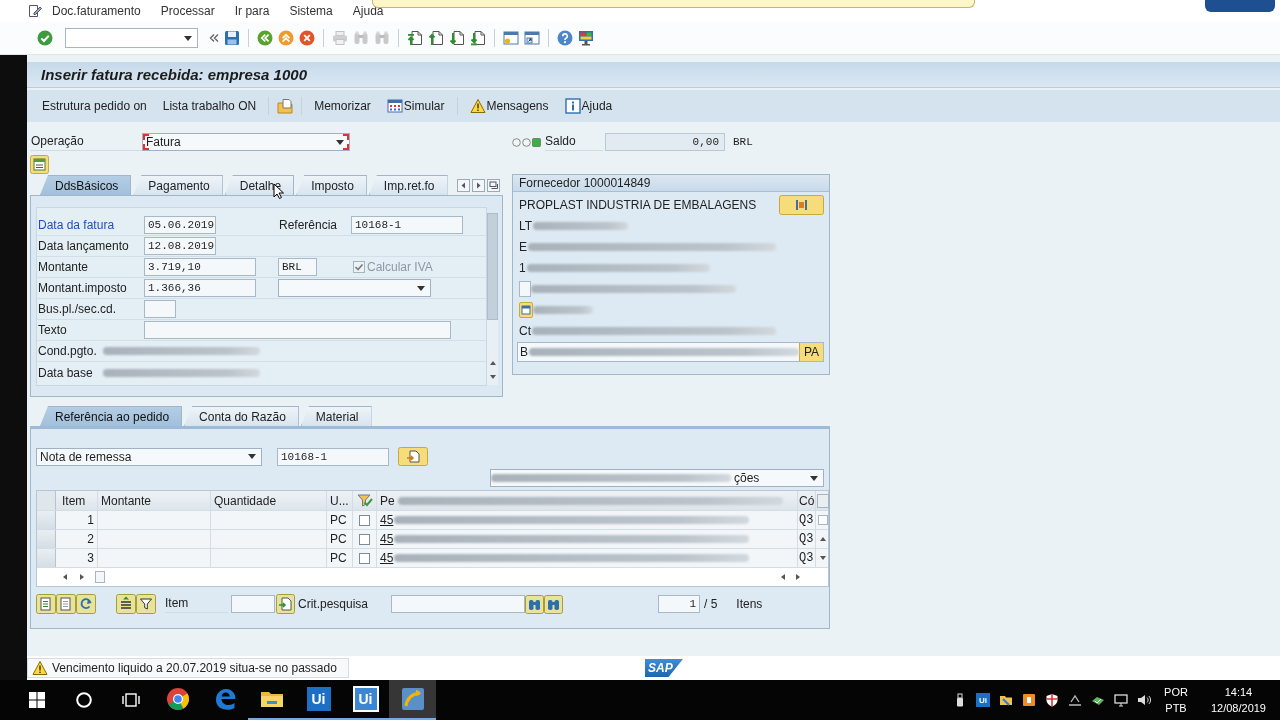  I want to click on tab: Conta do Razão, so click(241, 416).